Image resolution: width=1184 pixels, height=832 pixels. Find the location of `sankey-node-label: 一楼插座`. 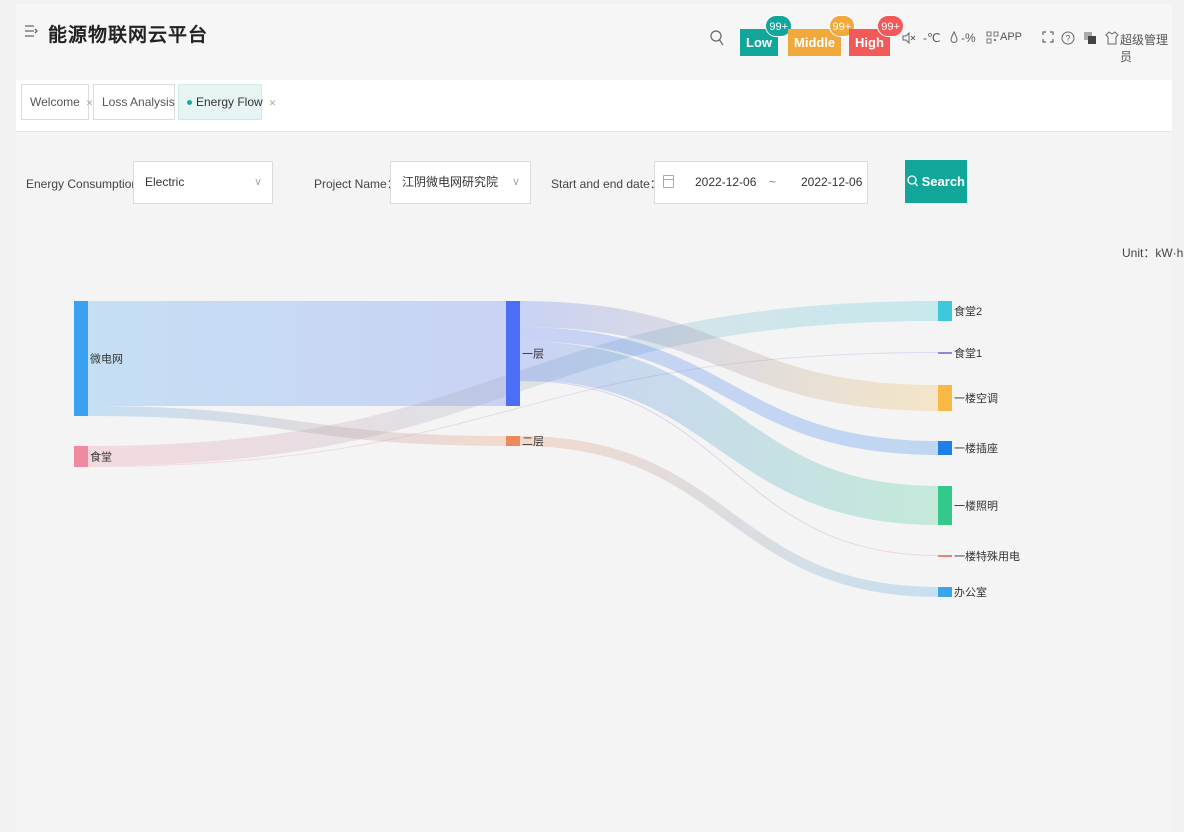

sankey-node-label: 一楼插座 is located at coordinates (976, 448).